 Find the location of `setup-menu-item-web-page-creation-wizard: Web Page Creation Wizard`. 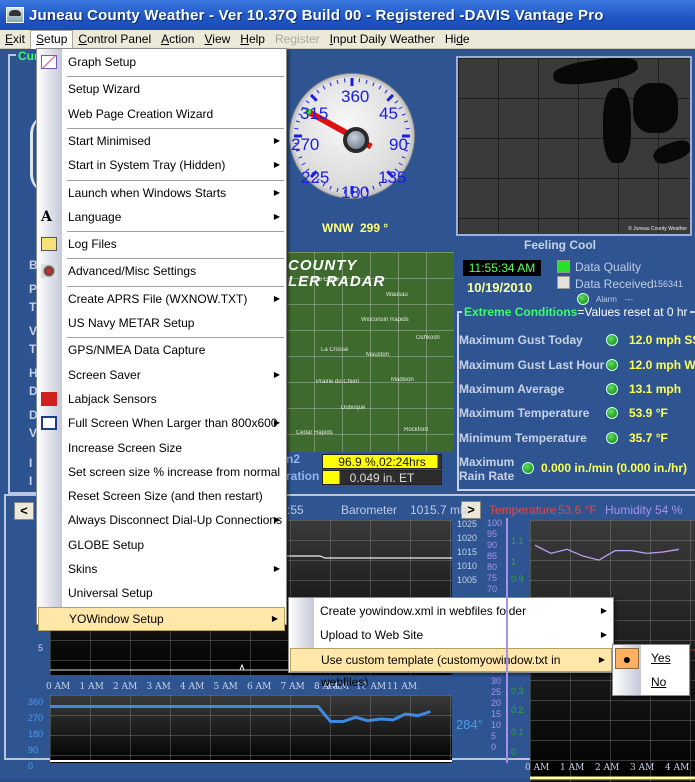

setup-menu-item-web-page-creation-wizard: Web Page Creation Wizard is located at coordinates (161, 115).